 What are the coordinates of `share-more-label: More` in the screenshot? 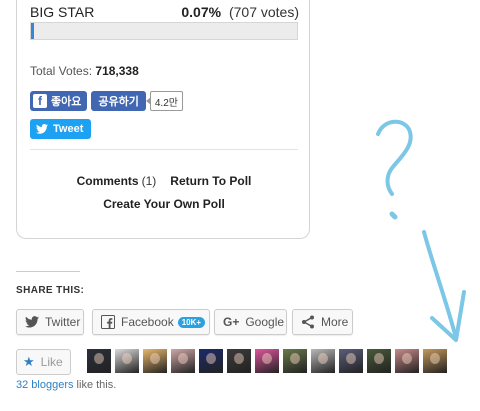 It's located at (335, 322).